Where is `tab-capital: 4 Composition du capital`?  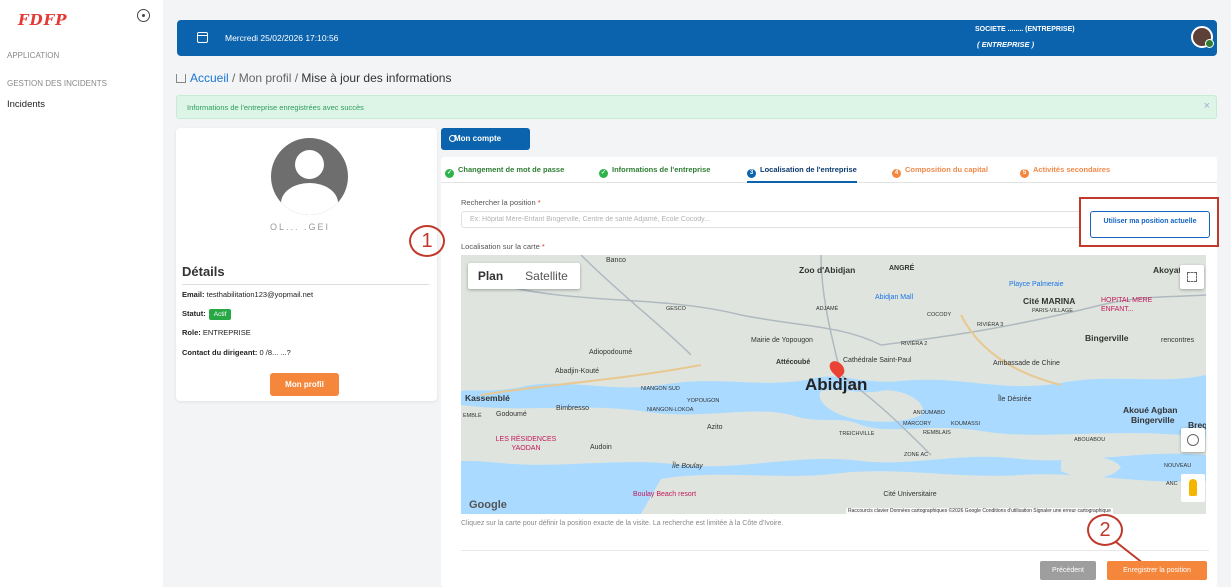
tab-capital: 4 Composition du capital is located at coordinates (940, 174).